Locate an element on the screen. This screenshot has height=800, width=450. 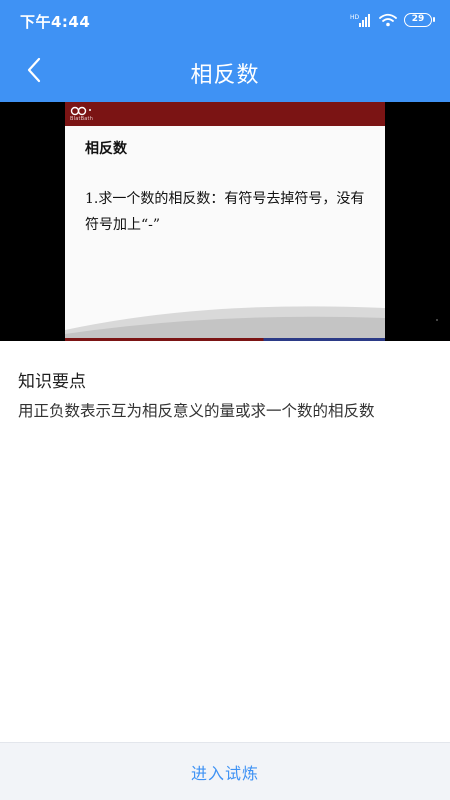
slide-swoosh is located at coordinates (225, 322).